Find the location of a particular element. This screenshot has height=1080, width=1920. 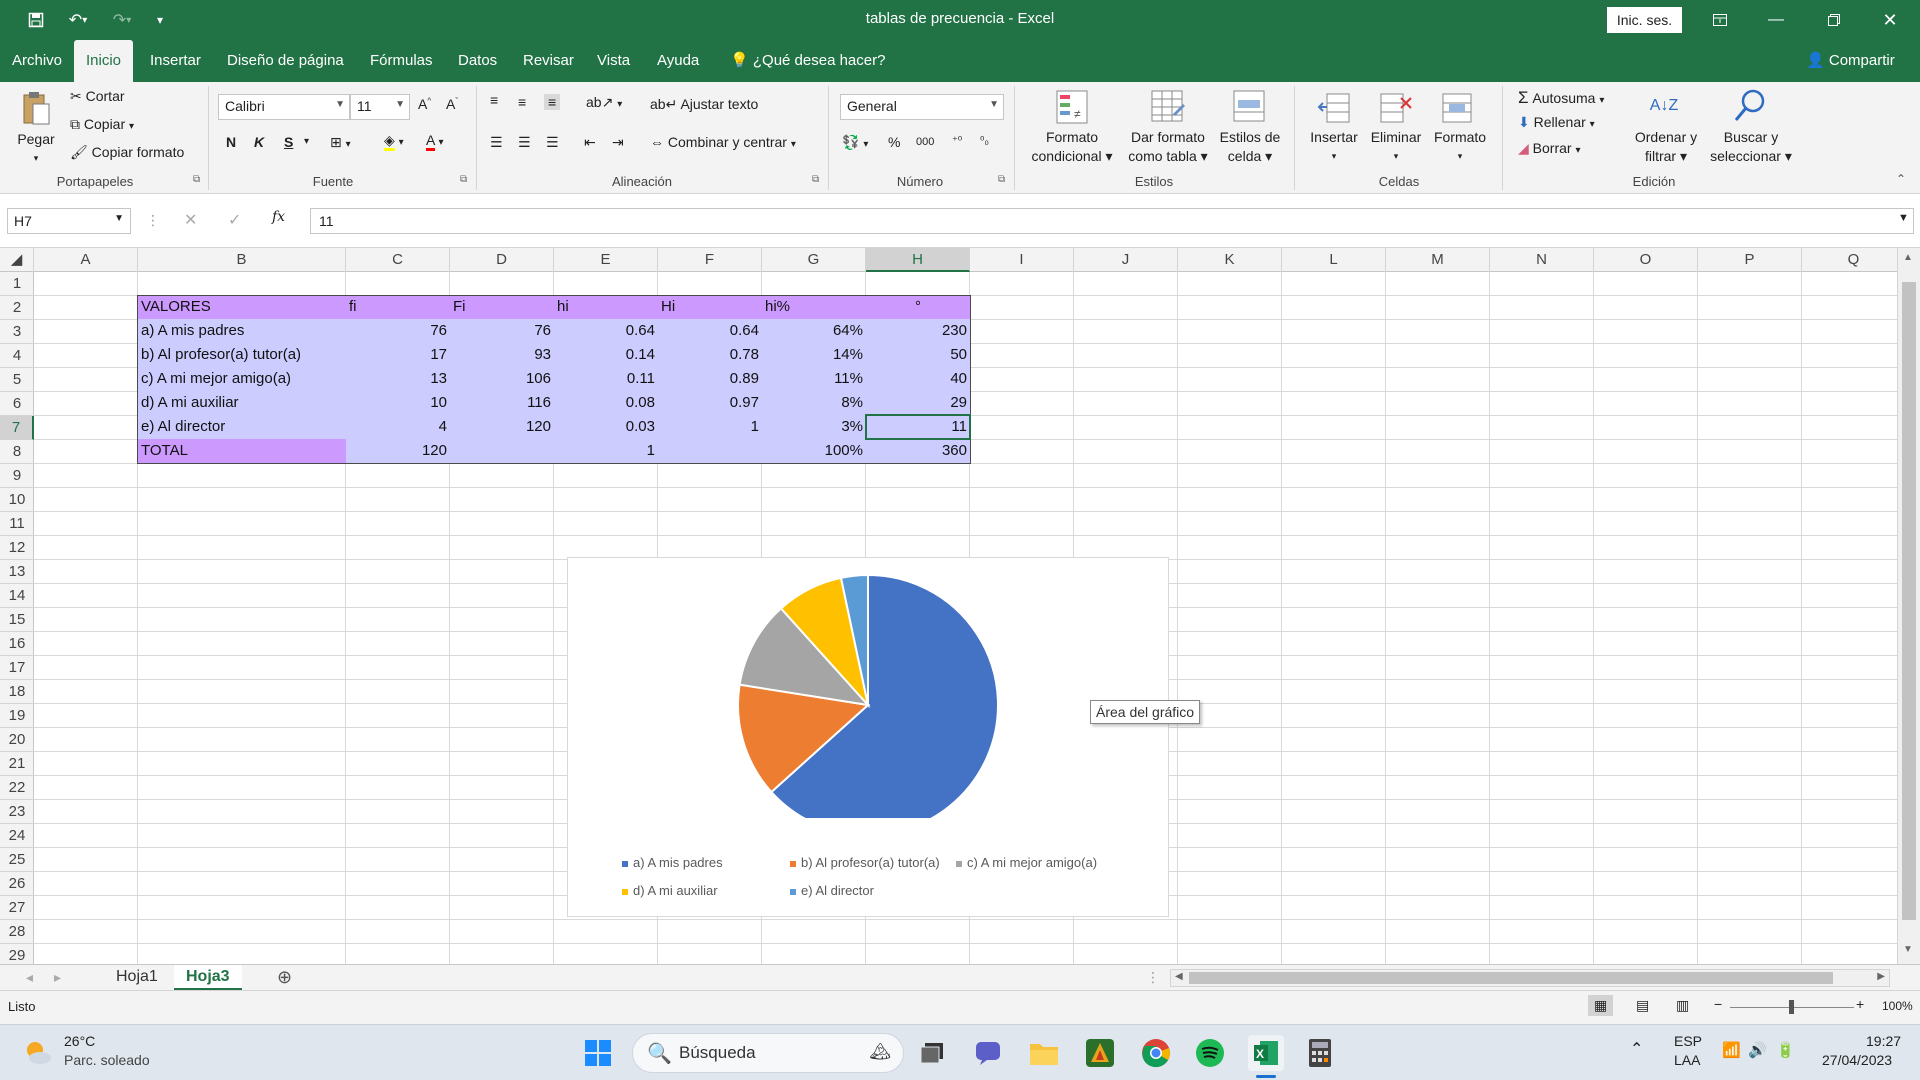

fill-color-icon: ◈ ▾ is located at coordinates (394, 141).